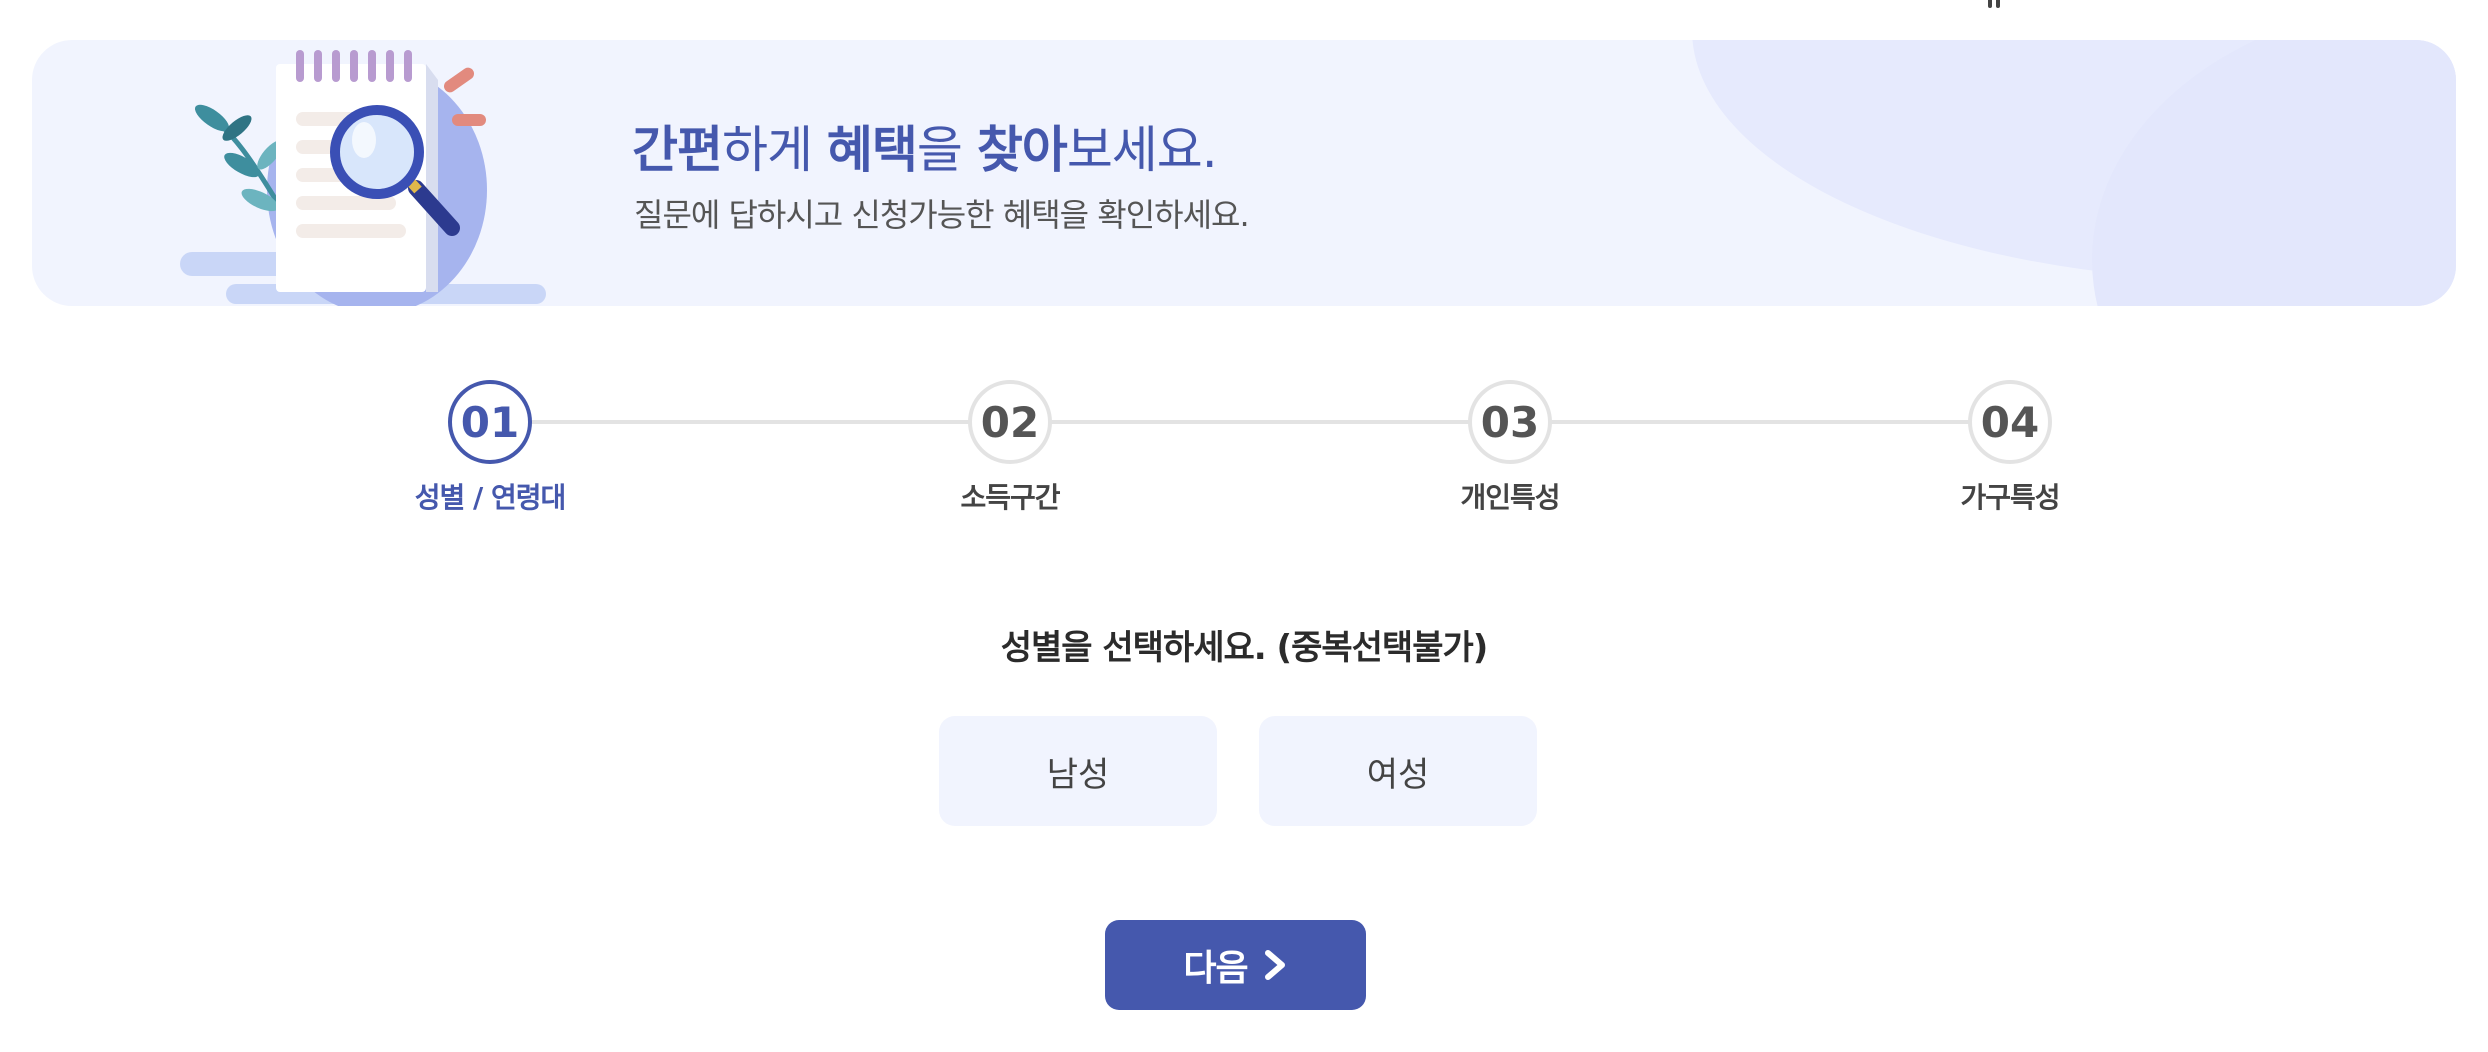 The width and height of the screenshot is (2488, 1052). I want to click on step-4: 04 가구특성, so click(2010, 448).